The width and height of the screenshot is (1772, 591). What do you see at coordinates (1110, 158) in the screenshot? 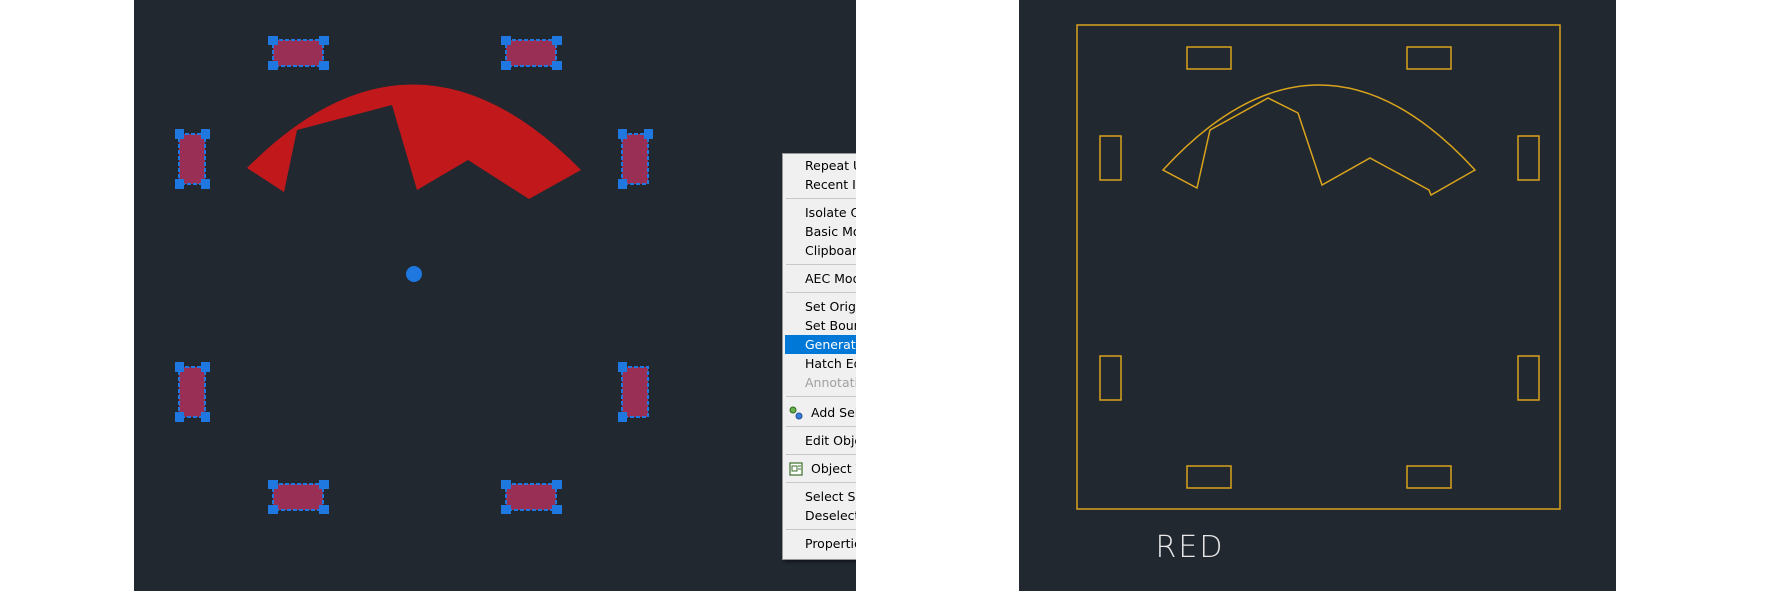
I see `outline-rect-mid-left` at bounding box center [1110, 158].